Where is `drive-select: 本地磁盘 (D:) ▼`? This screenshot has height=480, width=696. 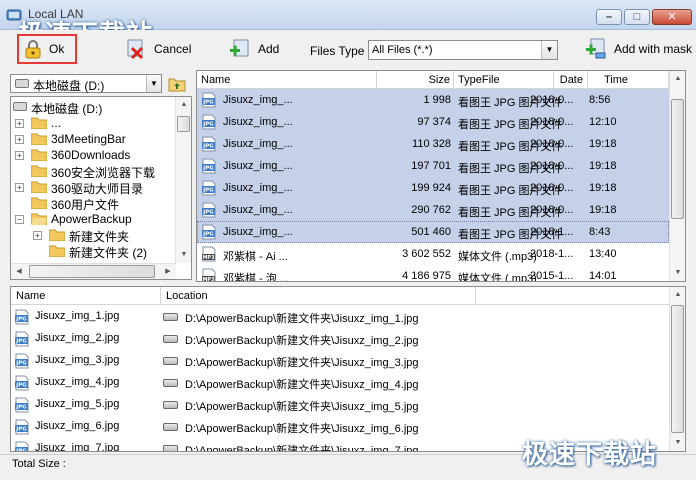 drive-select: 本地磁盘 (D:) ▼ is located at coordinates (86, 83).